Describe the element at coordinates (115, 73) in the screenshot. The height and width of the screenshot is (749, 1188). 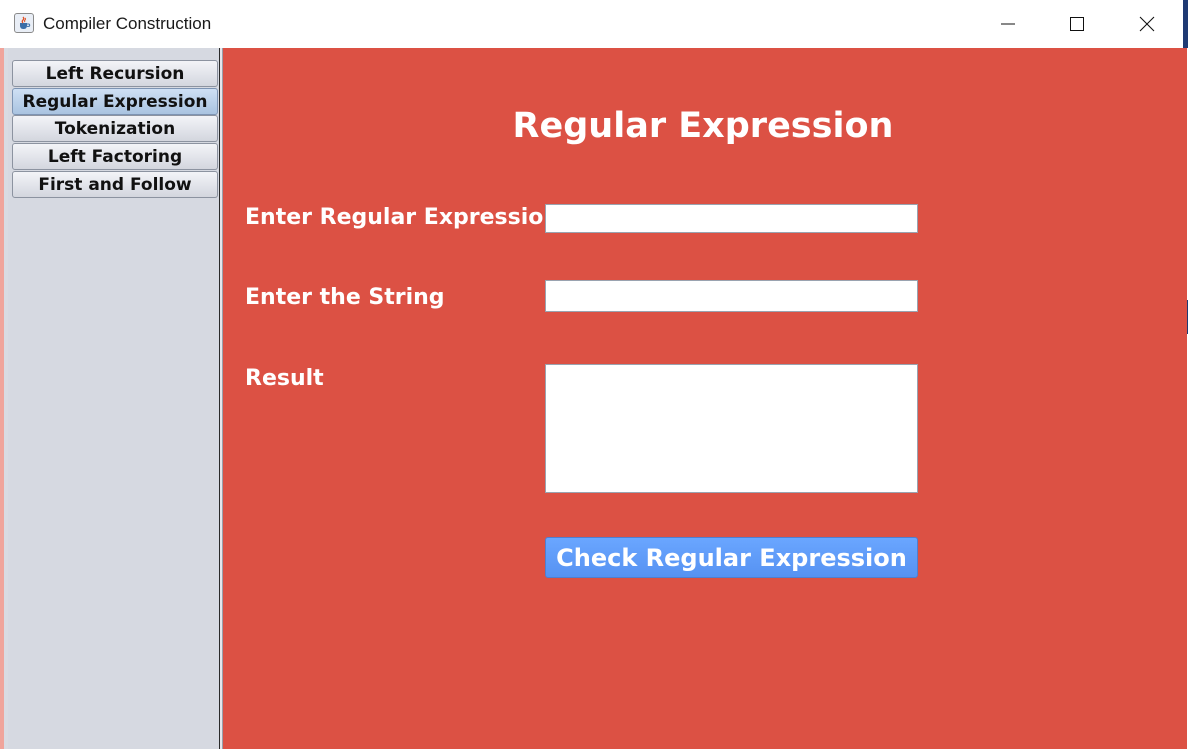
I see `tab-left-recursion: Left Recursion` at that location.